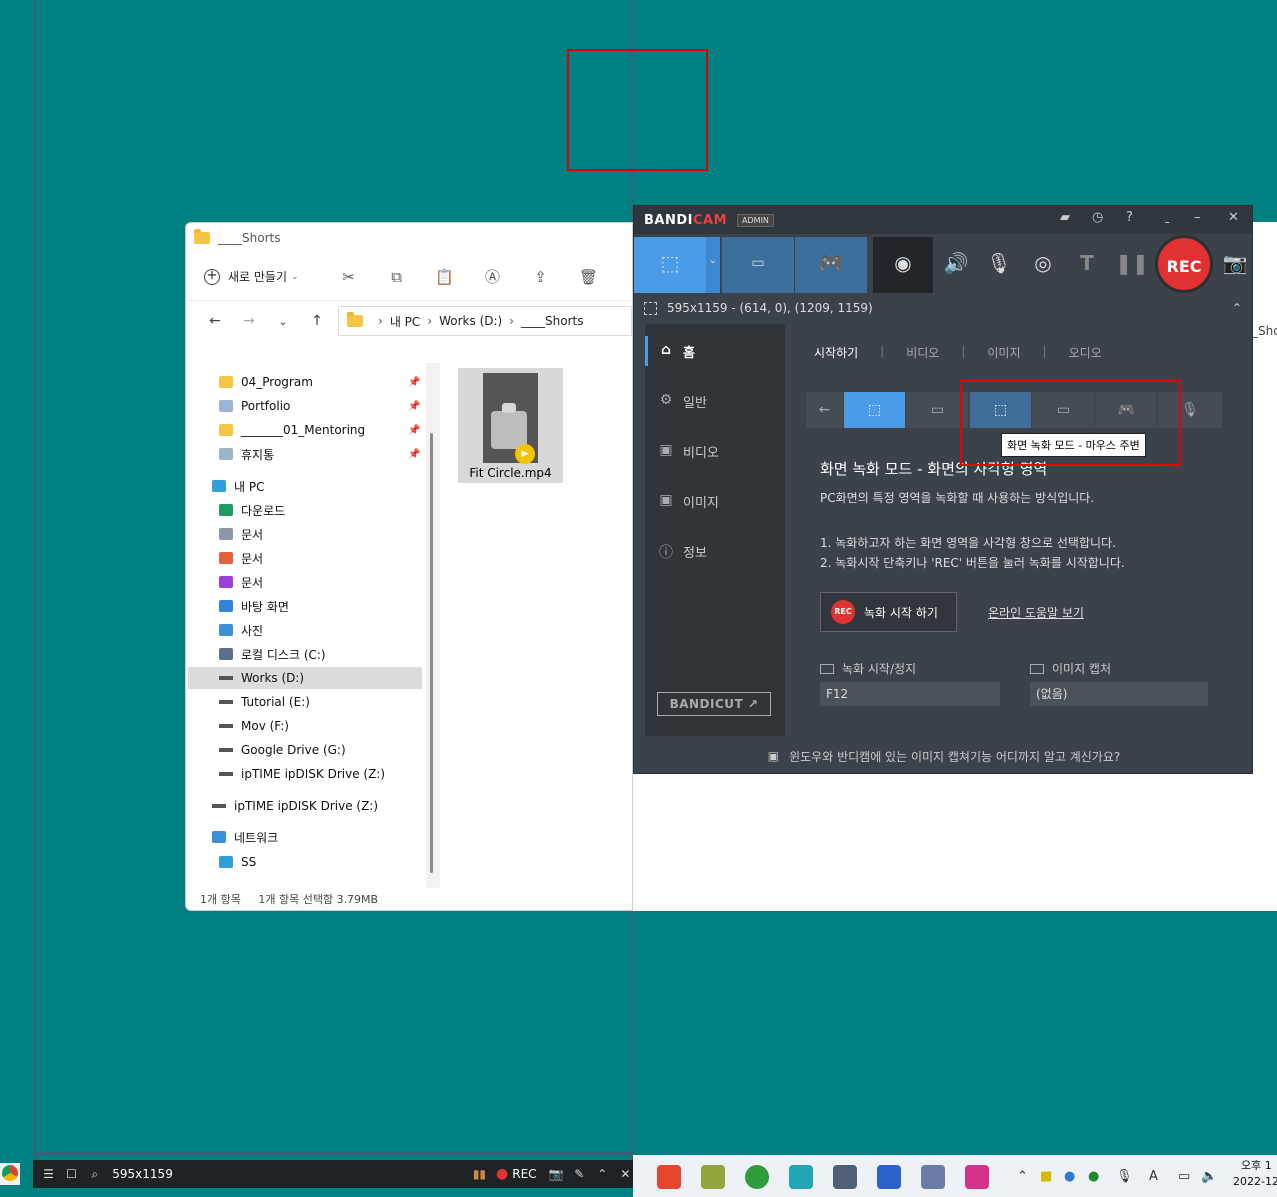 This screenshot has height=1197, width=1277. What do you see at coordinates (94, 1174) in the screenshot?
I see `zoom-region-icon: ⌕` at bounding box center [94, 1174].